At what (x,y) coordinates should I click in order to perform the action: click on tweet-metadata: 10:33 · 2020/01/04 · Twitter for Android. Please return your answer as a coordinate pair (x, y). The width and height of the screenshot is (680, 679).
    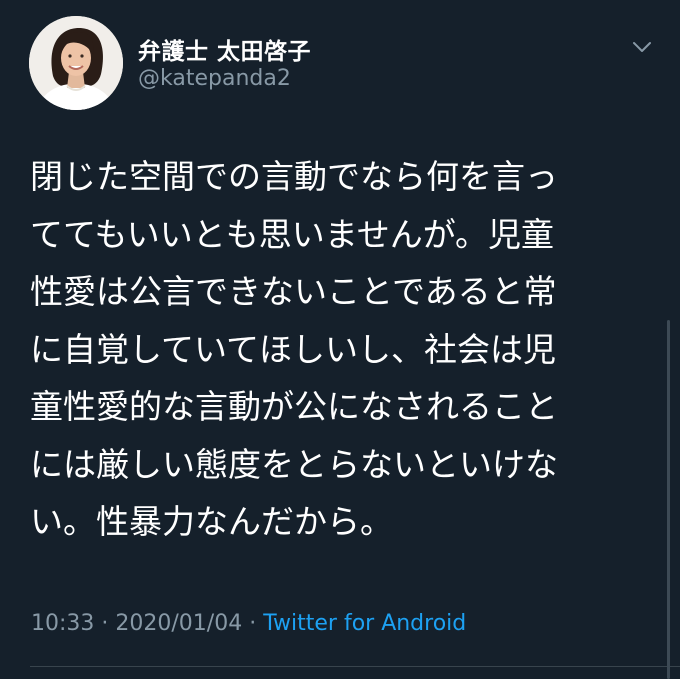
    Looking at the image, I should click on (248, 623).